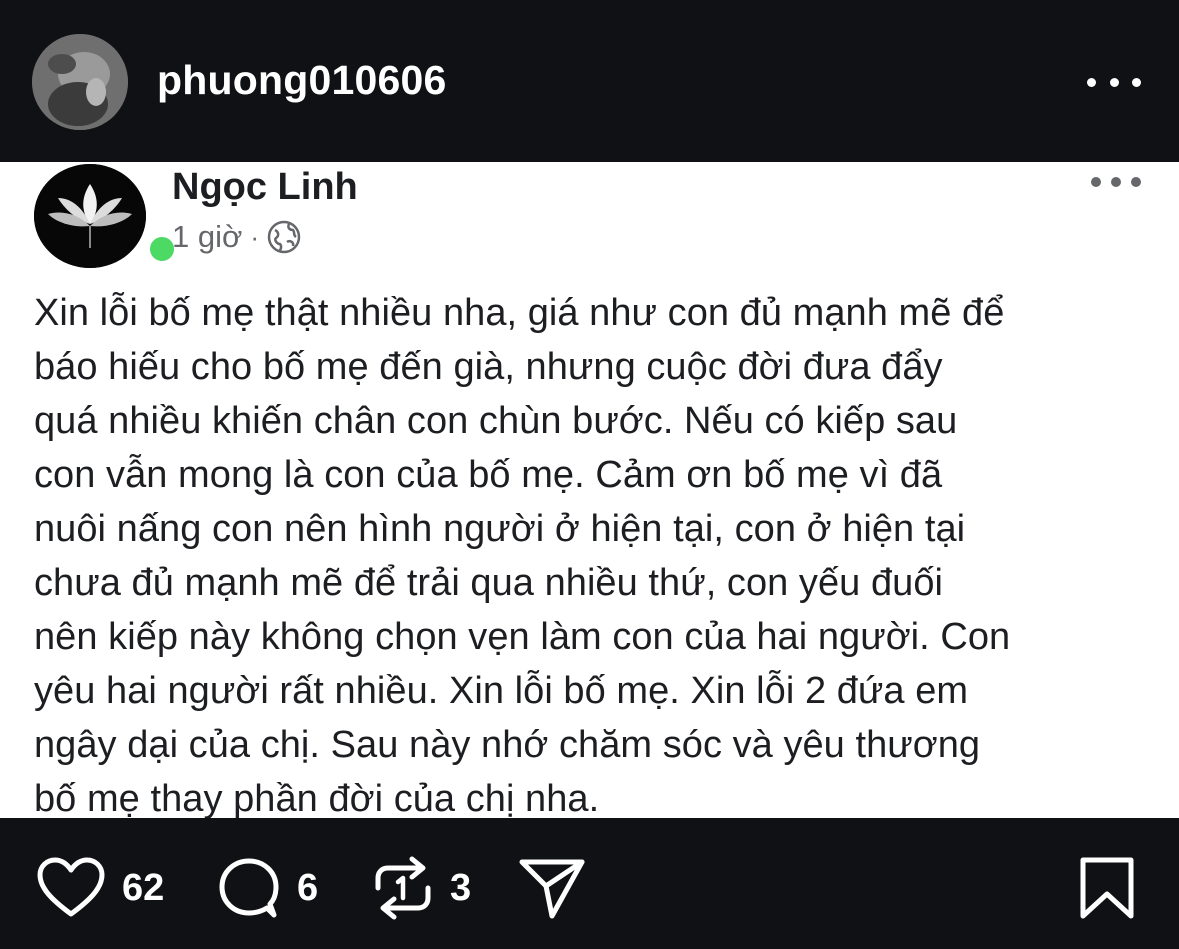 This screenshot has height=949, width=1179. Describe the element at coordinates (589, 883) in the screenshot. I see `action-bar: 62 6 3` at that location.